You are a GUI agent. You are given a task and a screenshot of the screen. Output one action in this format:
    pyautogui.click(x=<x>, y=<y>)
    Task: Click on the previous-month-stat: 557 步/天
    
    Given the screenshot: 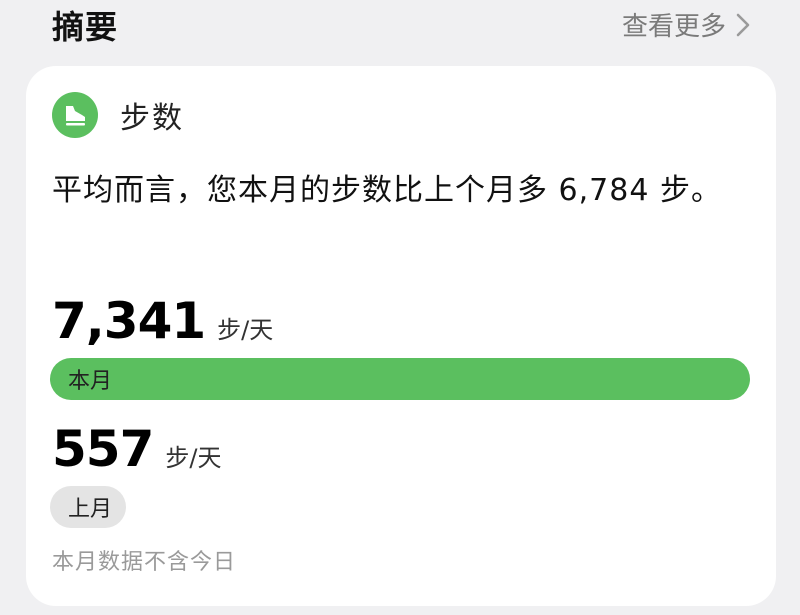 What is the action you would take?
    pyautogui.click(x=136, y=449)
    